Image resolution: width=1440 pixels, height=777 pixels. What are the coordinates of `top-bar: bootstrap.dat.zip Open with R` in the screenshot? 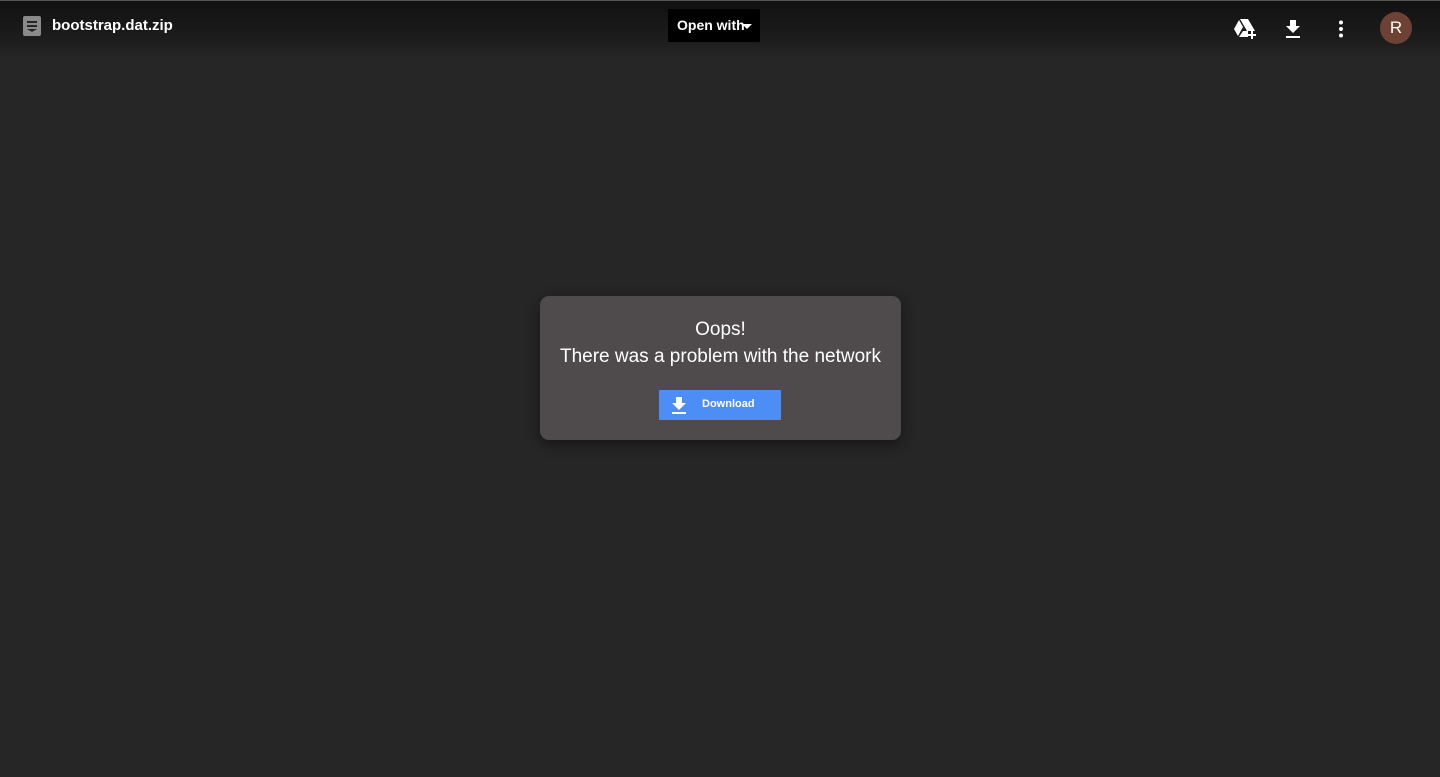 It's located at (720, 29).